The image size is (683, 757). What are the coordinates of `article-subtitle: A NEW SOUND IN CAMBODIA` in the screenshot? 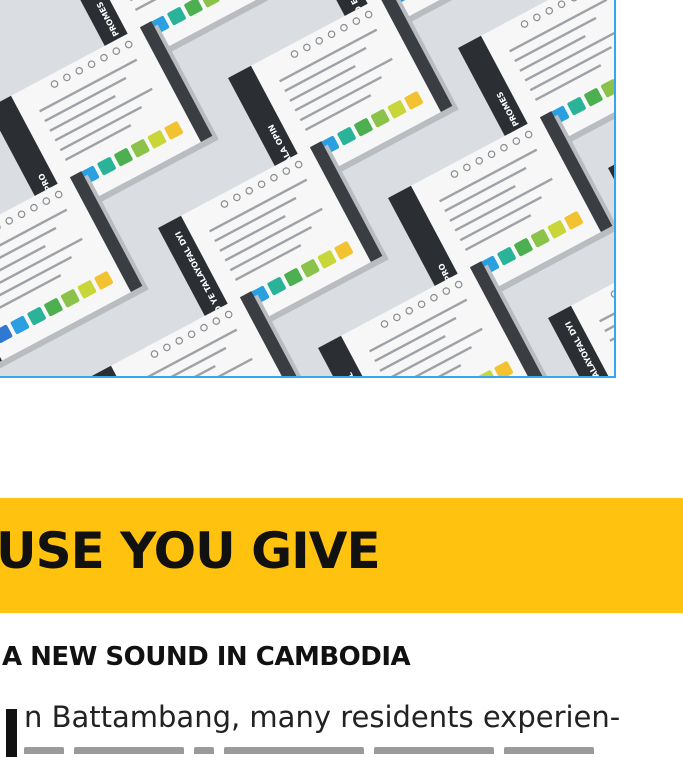 It's located at (206, 657).